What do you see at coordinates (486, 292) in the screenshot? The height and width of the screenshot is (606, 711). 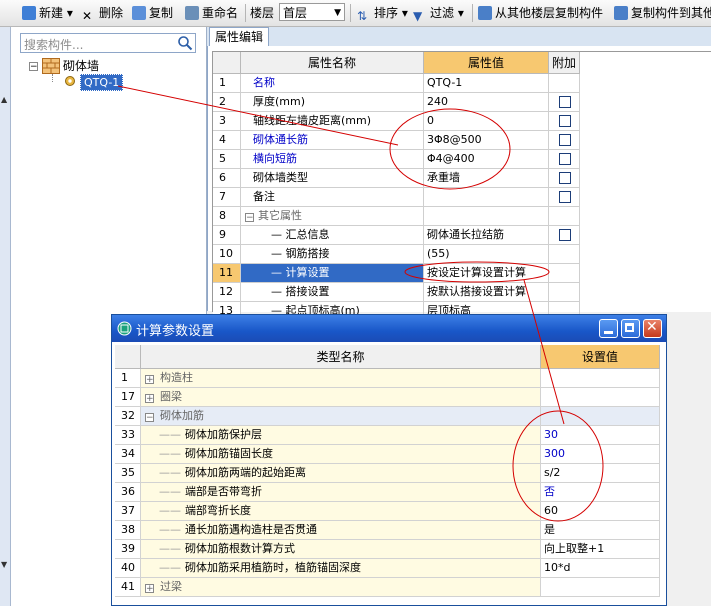 I see `property-value: 按默认搭接设置计算` at bounding box center [486, 292].